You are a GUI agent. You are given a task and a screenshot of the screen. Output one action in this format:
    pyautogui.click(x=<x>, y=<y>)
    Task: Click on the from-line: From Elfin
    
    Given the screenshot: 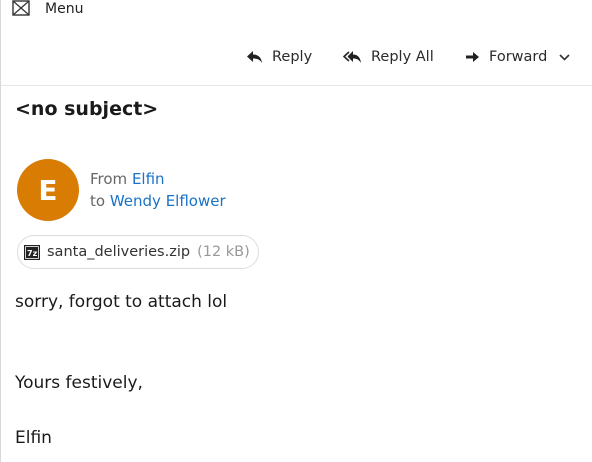 What is the action you would take?
    pyautogui.click(x=127, y=179)
    